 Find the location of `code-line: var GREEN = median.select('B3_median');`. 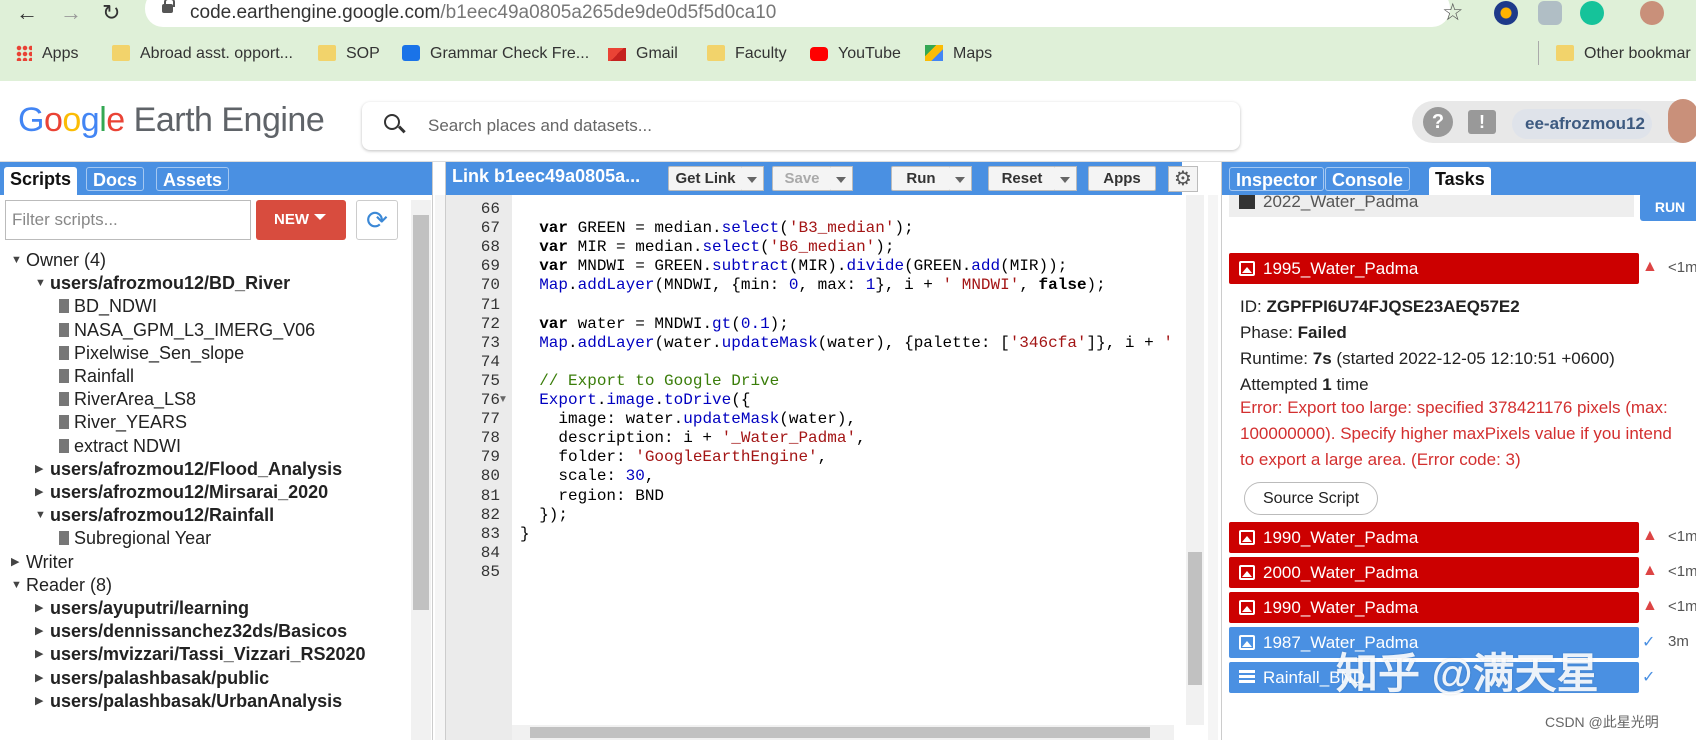

code-line: var GREEN = median.select('B3_median'); is located at coordinates (716, 228).